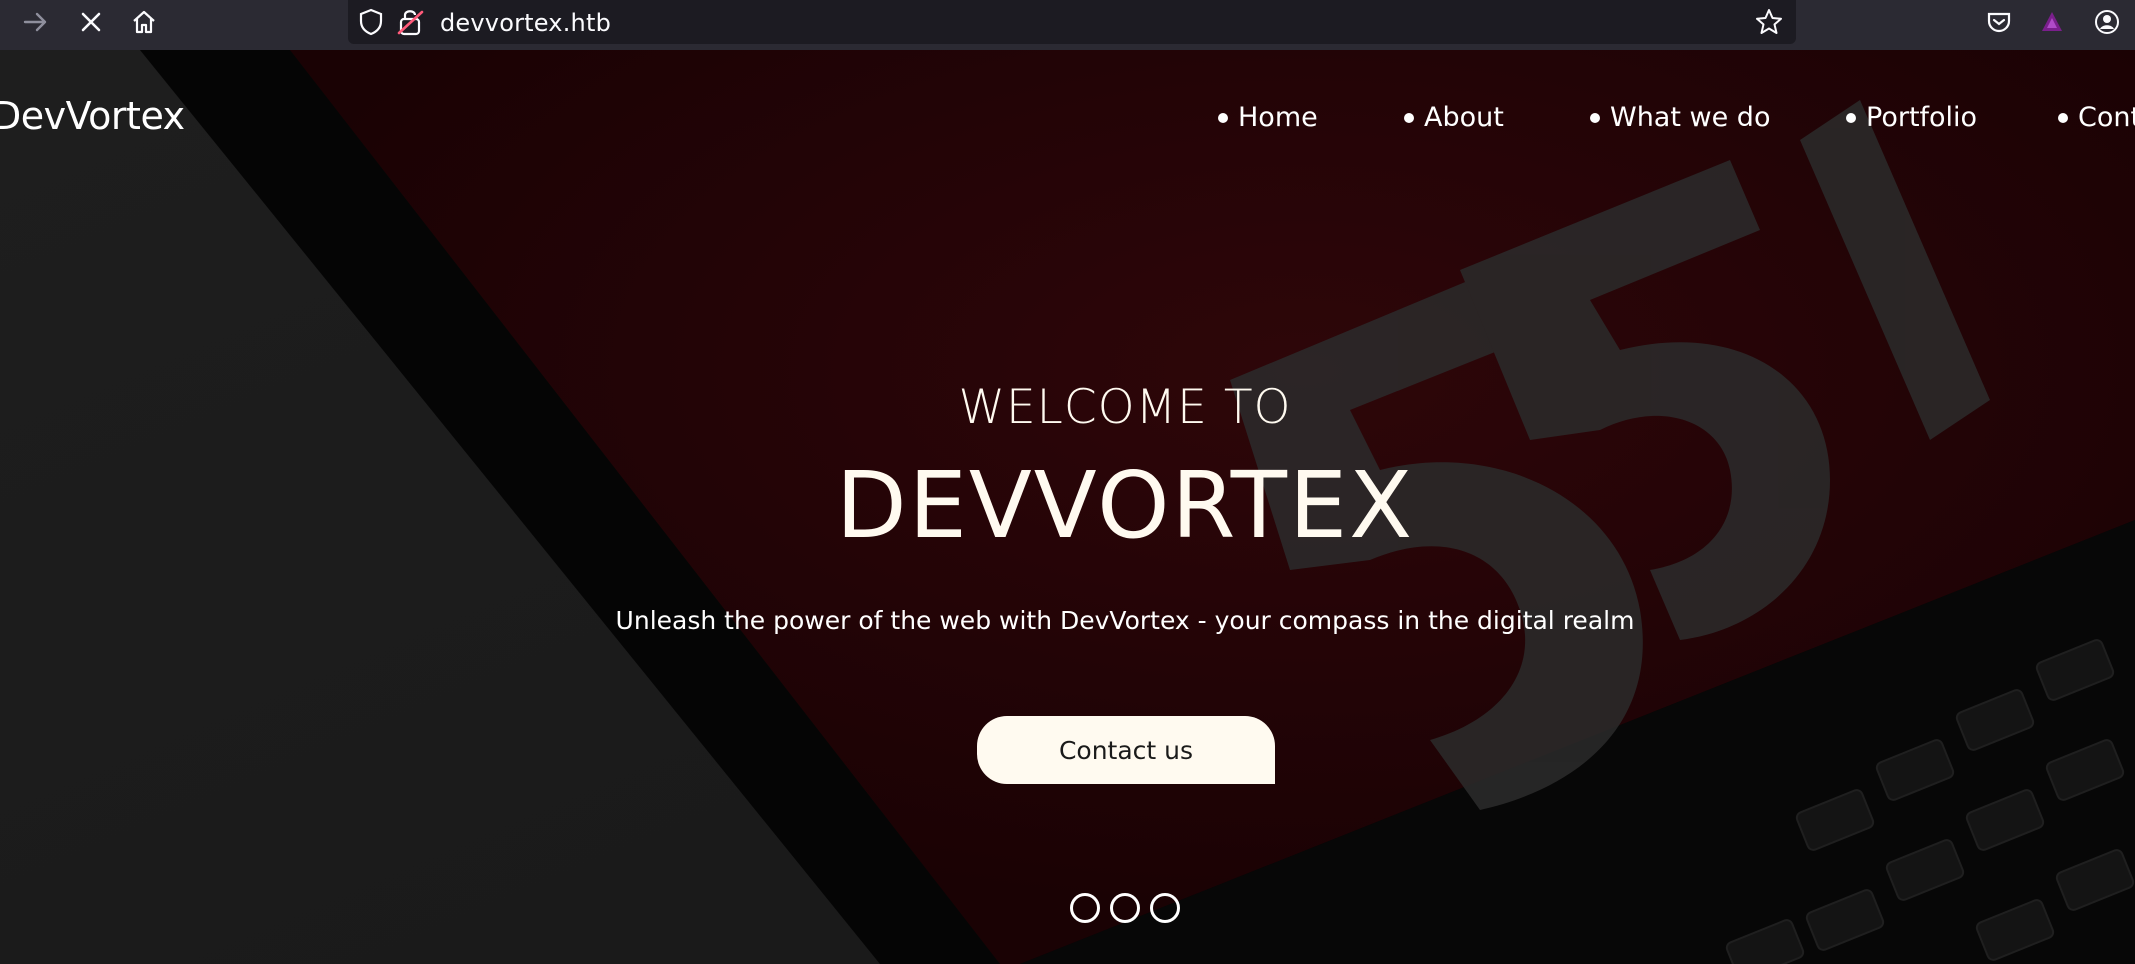  Describe the element at coordinates (1278, 117) in the screenshot. I see `nav-item-label: Home` at that location.